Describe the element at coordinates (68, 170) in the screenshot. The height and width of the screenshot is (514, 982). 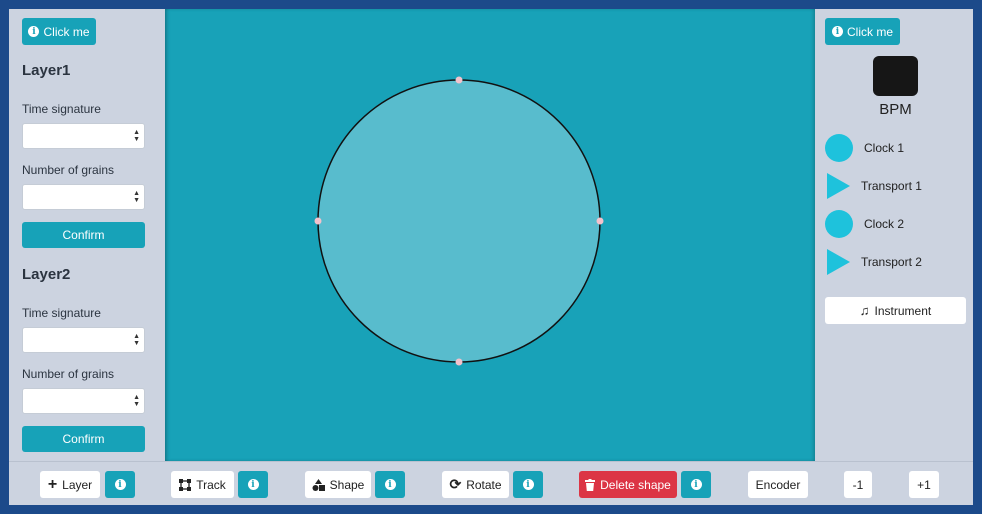
I see `layer1-grains-label: Number of grains` at that location.